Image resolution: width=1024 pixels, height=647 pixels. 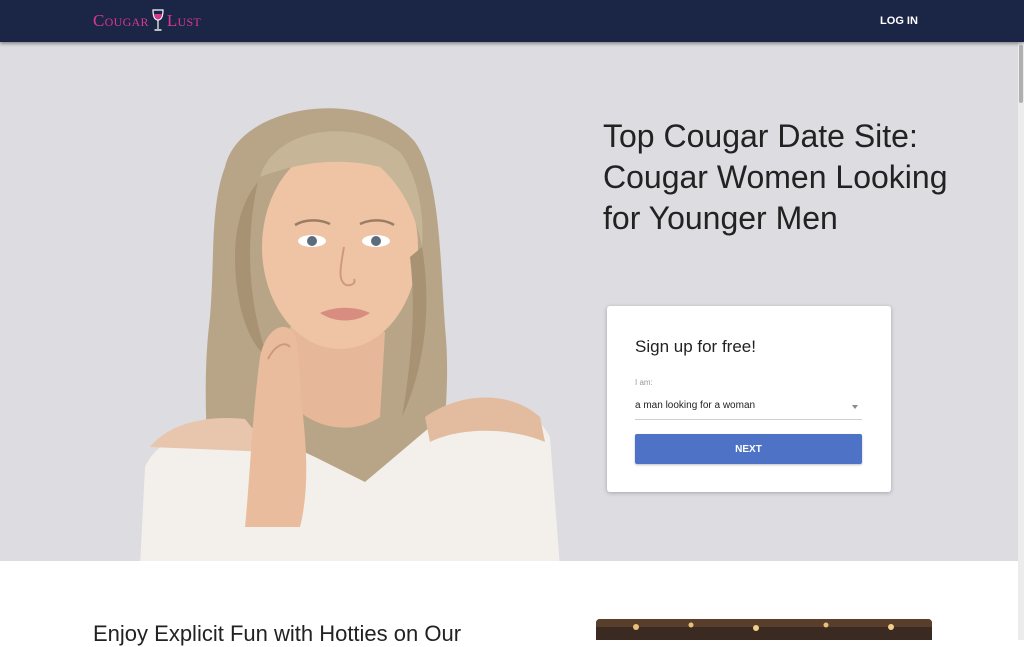 What do you see at coordinates (695, 346) in the screenshot?
I see `signup-title: Sign up for free!` at bounding box center [695, 346].